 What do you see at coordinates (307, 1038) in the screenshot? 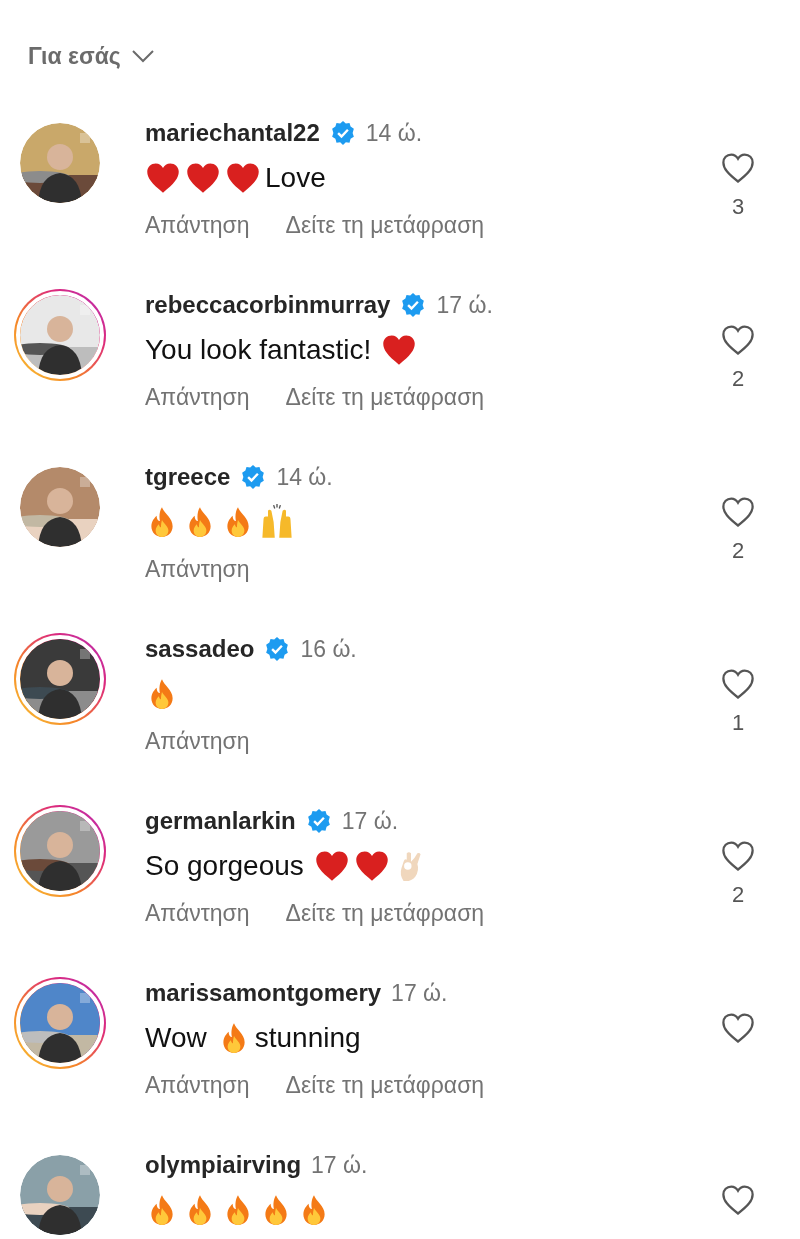
I see `comment-text: stunning` at bounding box center [307, 1038].